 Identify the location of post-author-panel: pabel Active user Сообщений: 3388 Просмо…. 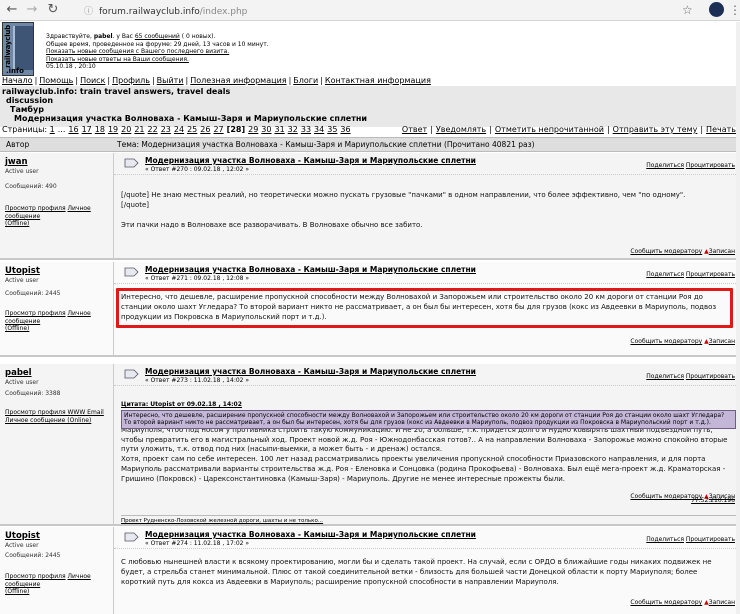
(57, 444).